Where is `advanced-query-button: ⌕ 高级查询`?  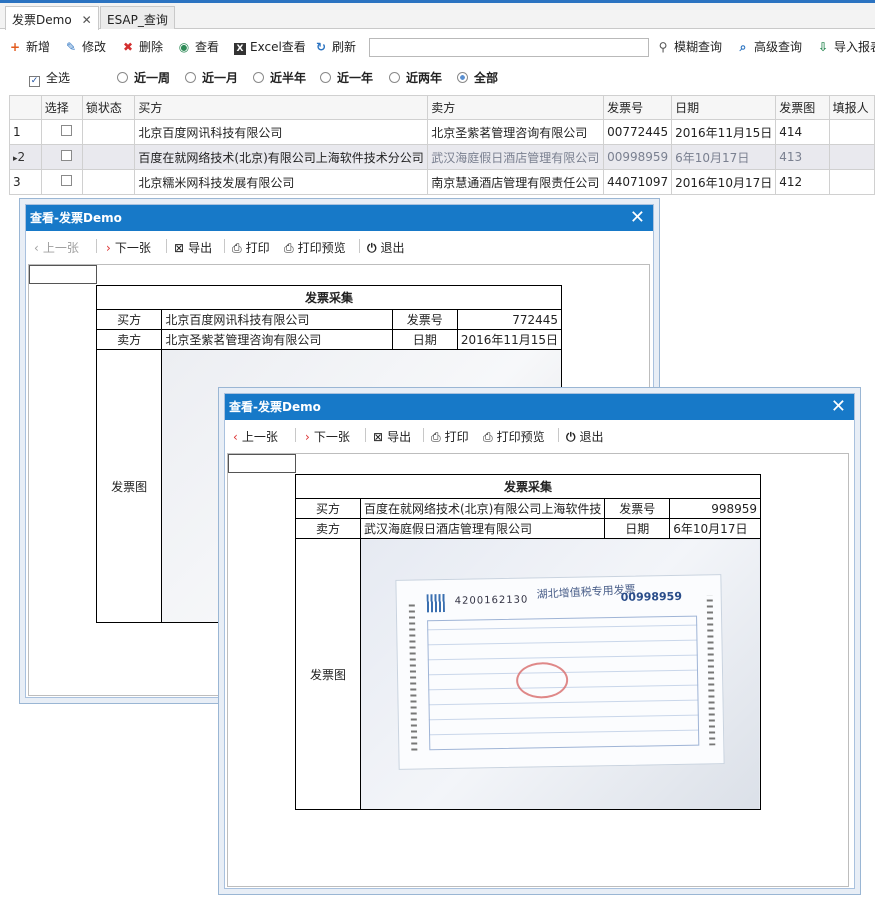
advanced-query-button: ⌕ 高级查询 is located at coordinates (769, 47).